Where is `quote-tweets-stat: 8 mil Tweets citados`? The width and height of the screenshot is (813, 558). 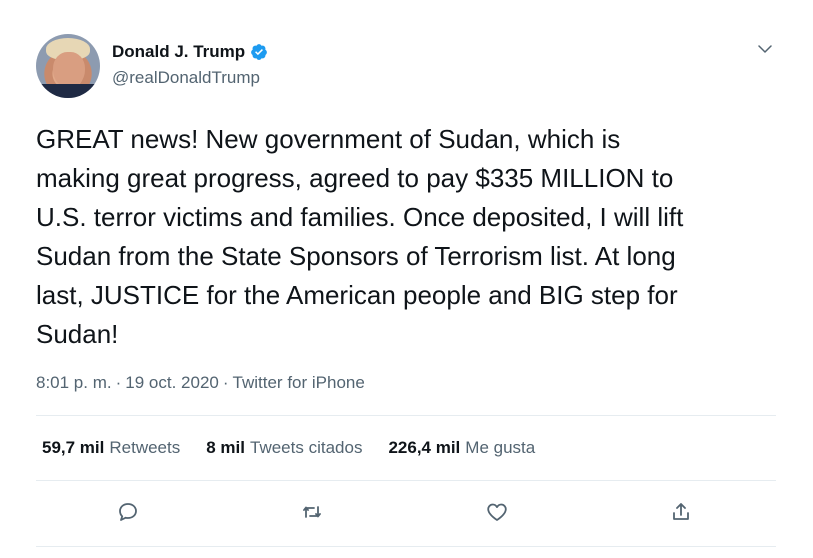
quote-tweets-stat: 8 mil Tweets citados is located at coordinates (284, 448).